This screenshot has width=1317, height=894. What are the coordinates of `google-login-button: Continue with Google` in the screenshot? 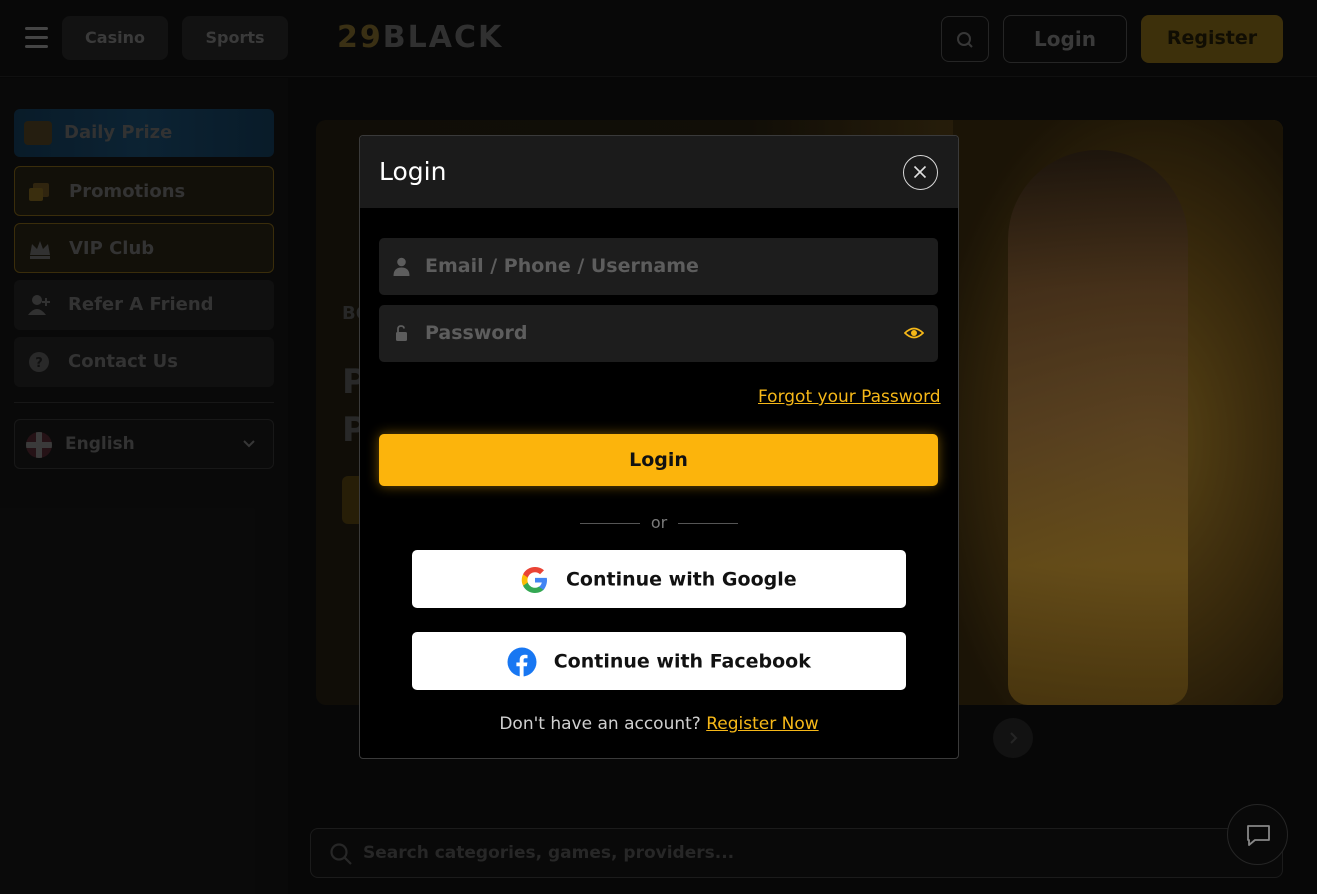 It's located at (659, 579).